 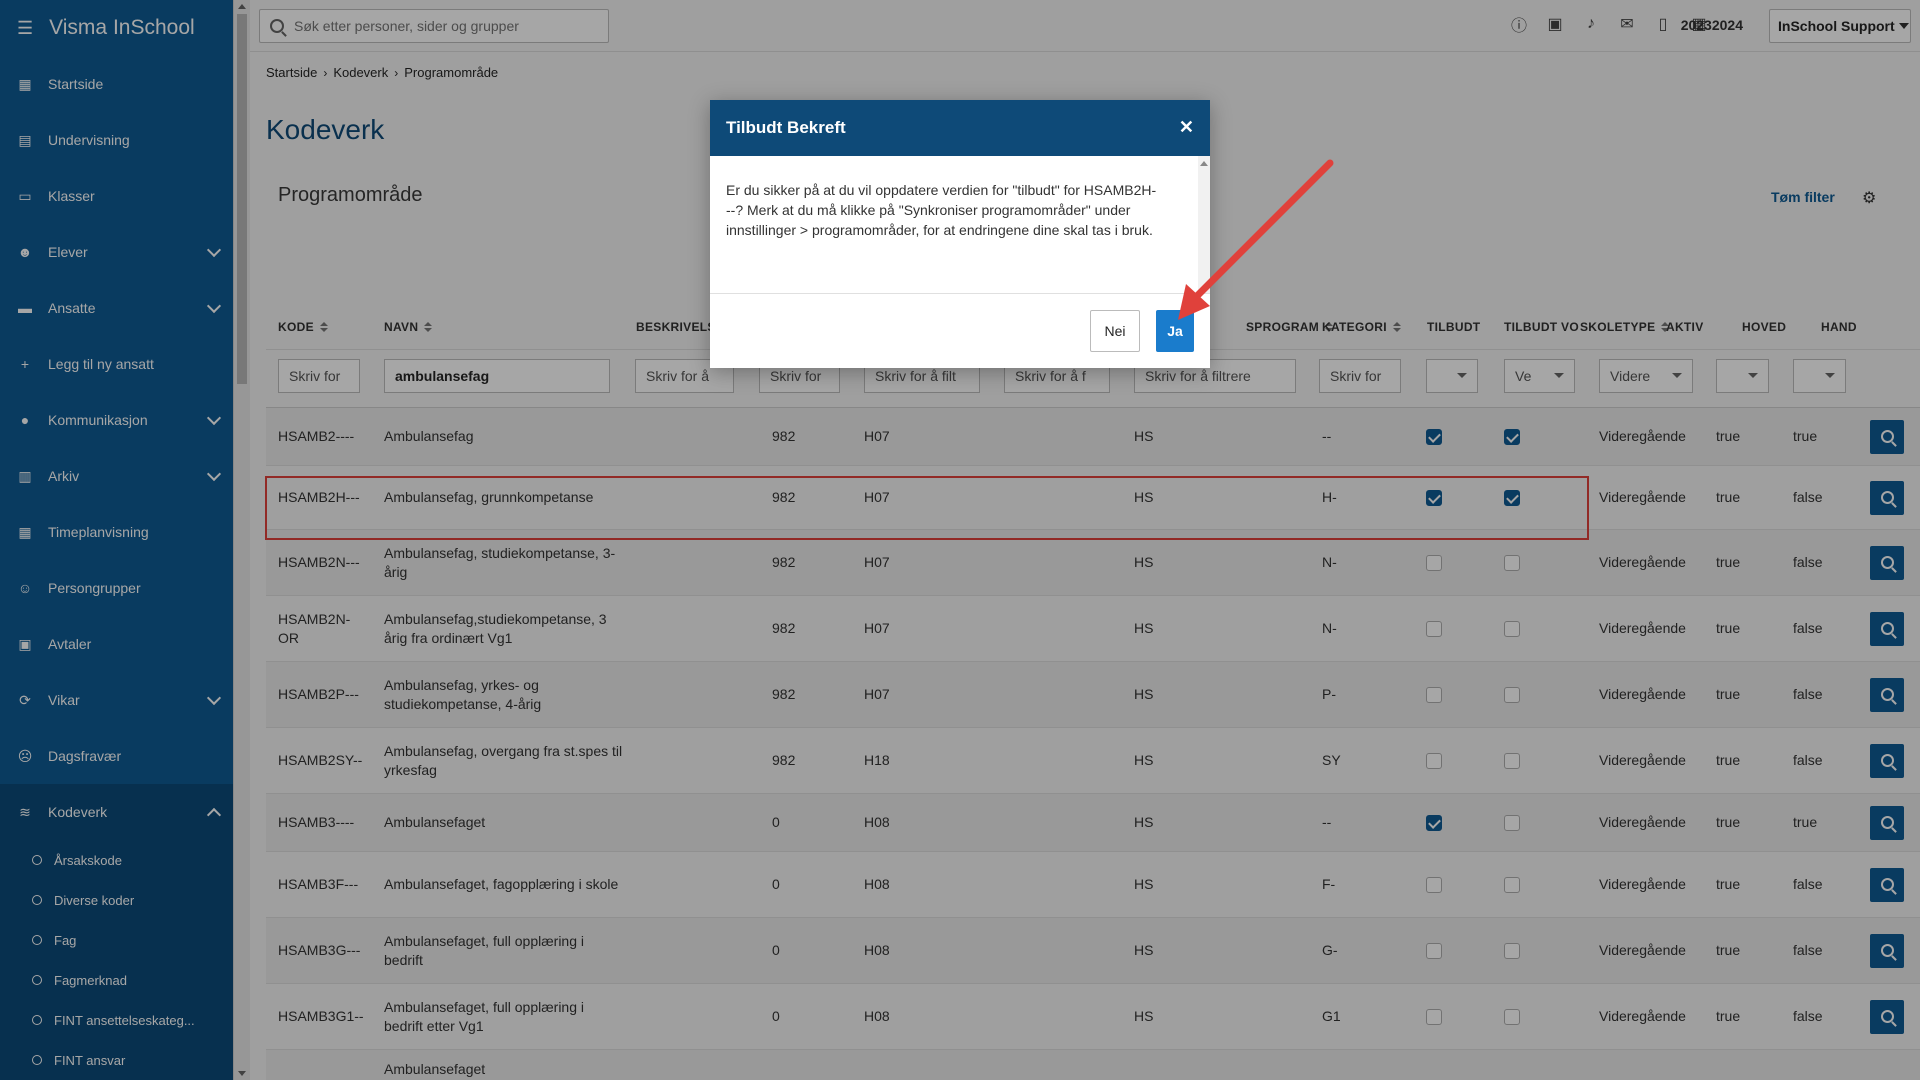 What do you see at coordinates (1204, 163) in the screenshot?
I see `scroll-up-arrow-icon` at bounding box center [1204, 163].